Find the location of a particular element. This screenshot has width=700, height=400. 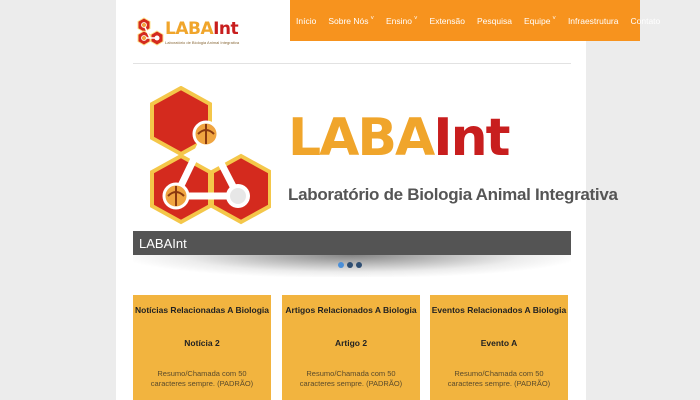

nav-item-extens-o: Extensão is located at coordinates (447, 21).